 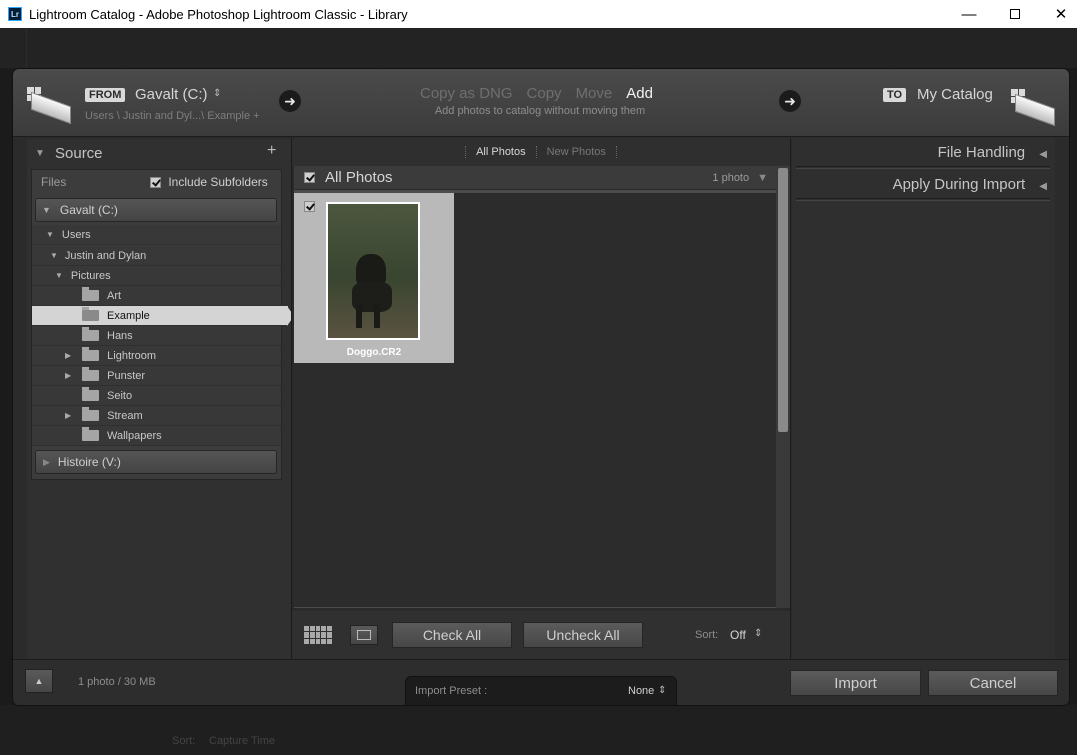 What do you see at coordinates (538, 48) in the screenshot?
I see `library-background-top` at bounding box center [538, 48].